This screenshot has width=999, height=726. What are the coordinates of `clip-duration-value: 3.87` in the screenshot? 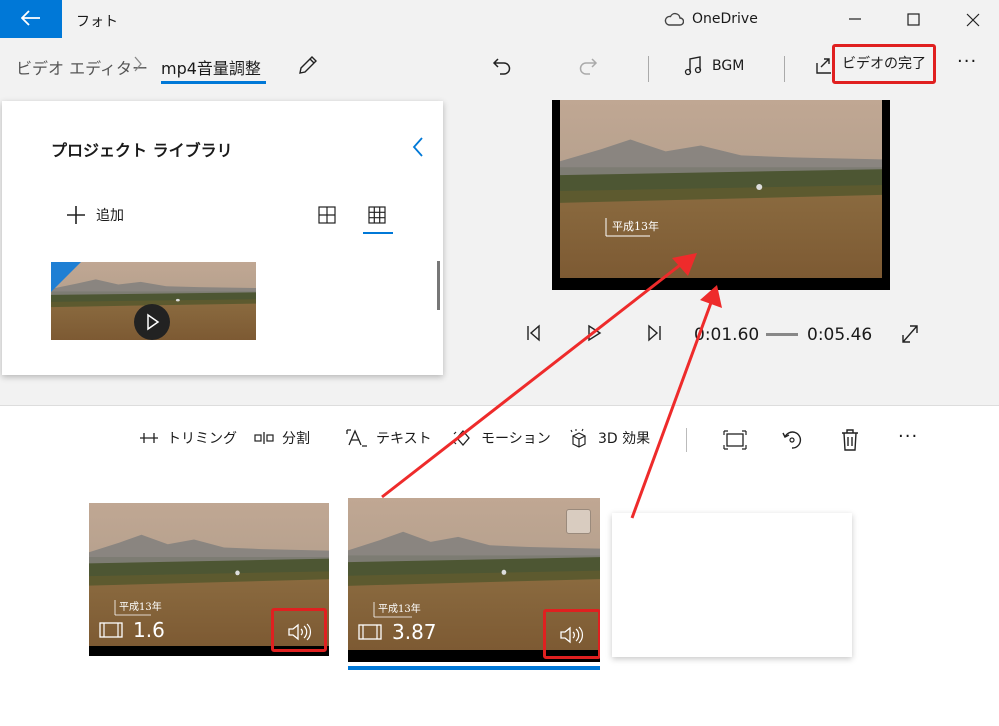 It's located at (414, 632).